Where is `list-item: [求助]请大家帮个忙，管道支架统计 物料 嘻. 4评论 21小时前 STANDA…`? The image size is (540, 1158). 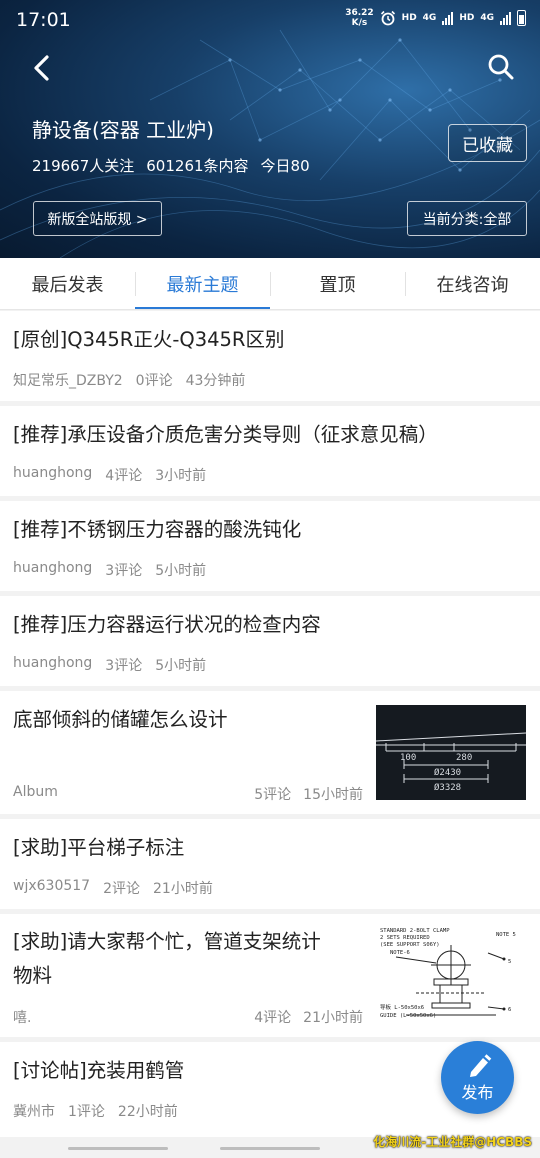 list-item: [求助]请大家帮个忙，管道支架统计 物料 嘻. 4评论 21小时前 STANDA… is located at coordinates (270, 975).